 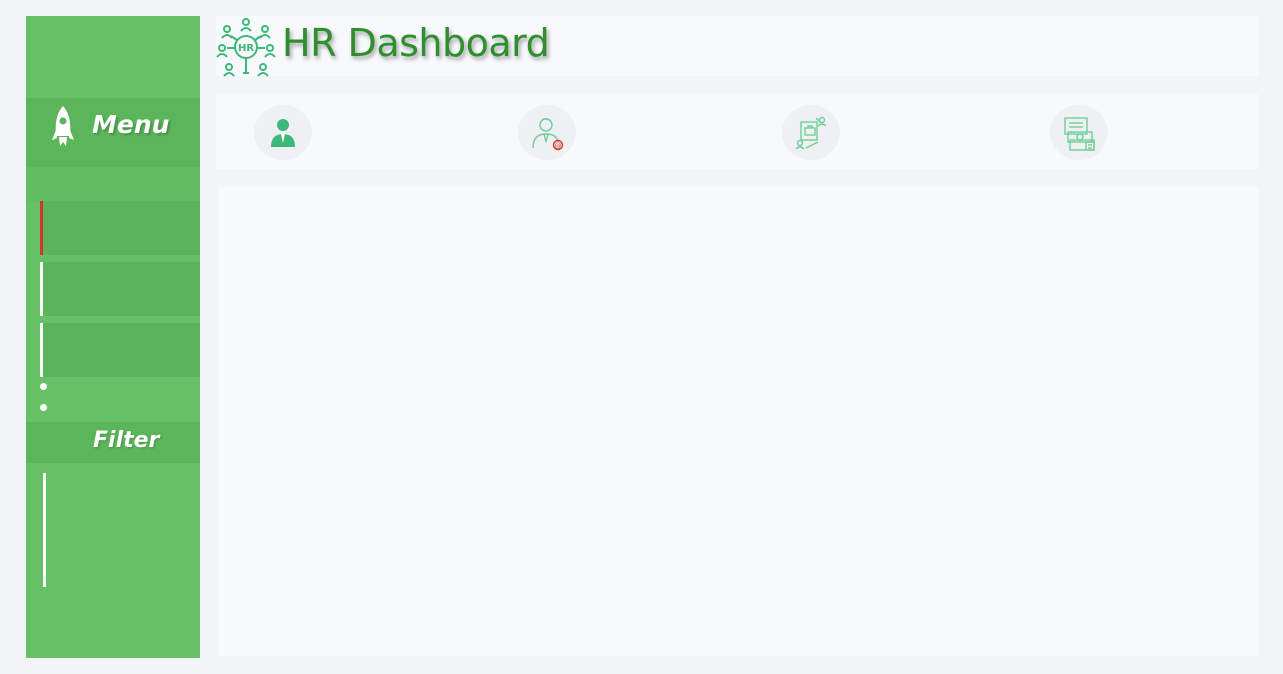 I want to click on hr-network-icon: HR, so click(x=246, y=47).